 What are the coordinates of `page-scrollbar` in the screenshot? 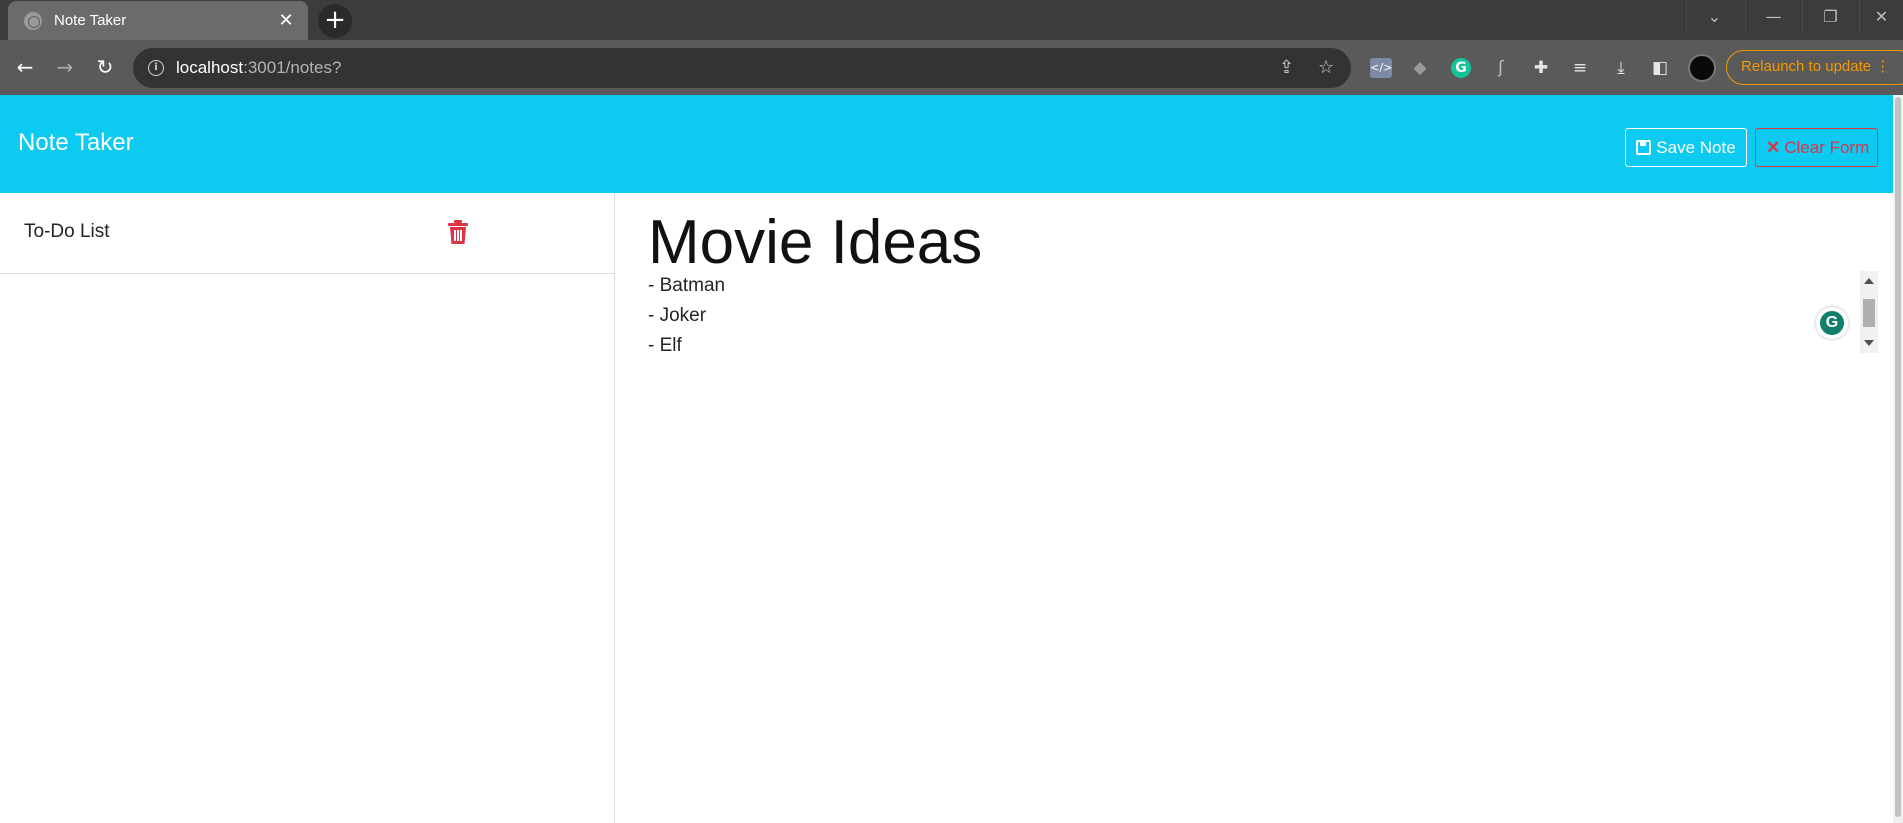 It's located at (1898, 459).